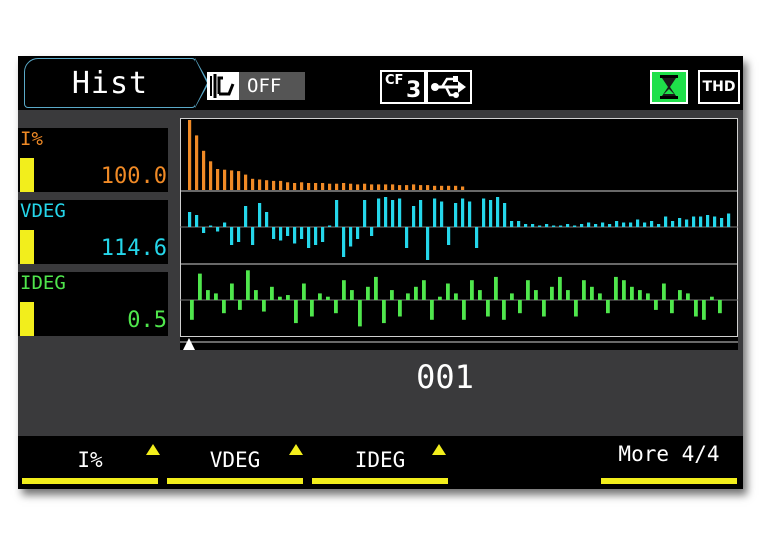 The image size is (768, 543). Describe the element at coordinates (669, 454) in the screenshot. I see `softkey-label: More 4/4` at that location.